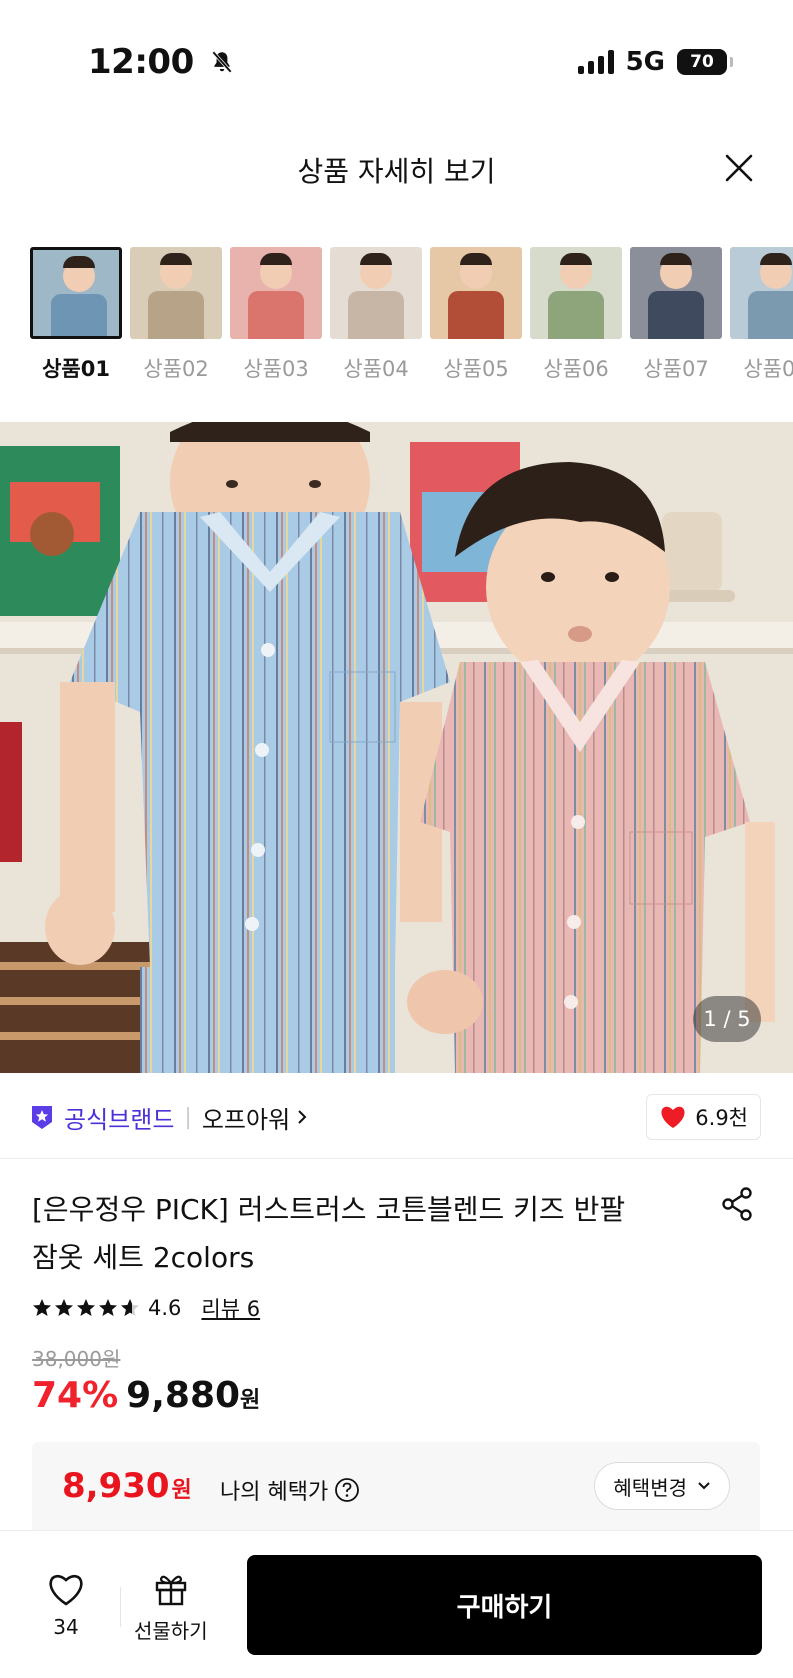 The width and height of the screenshot is (793, 1678). I want to click on bottom-action-bar: 34 선물하기 구매하기, so click(396, 1604).